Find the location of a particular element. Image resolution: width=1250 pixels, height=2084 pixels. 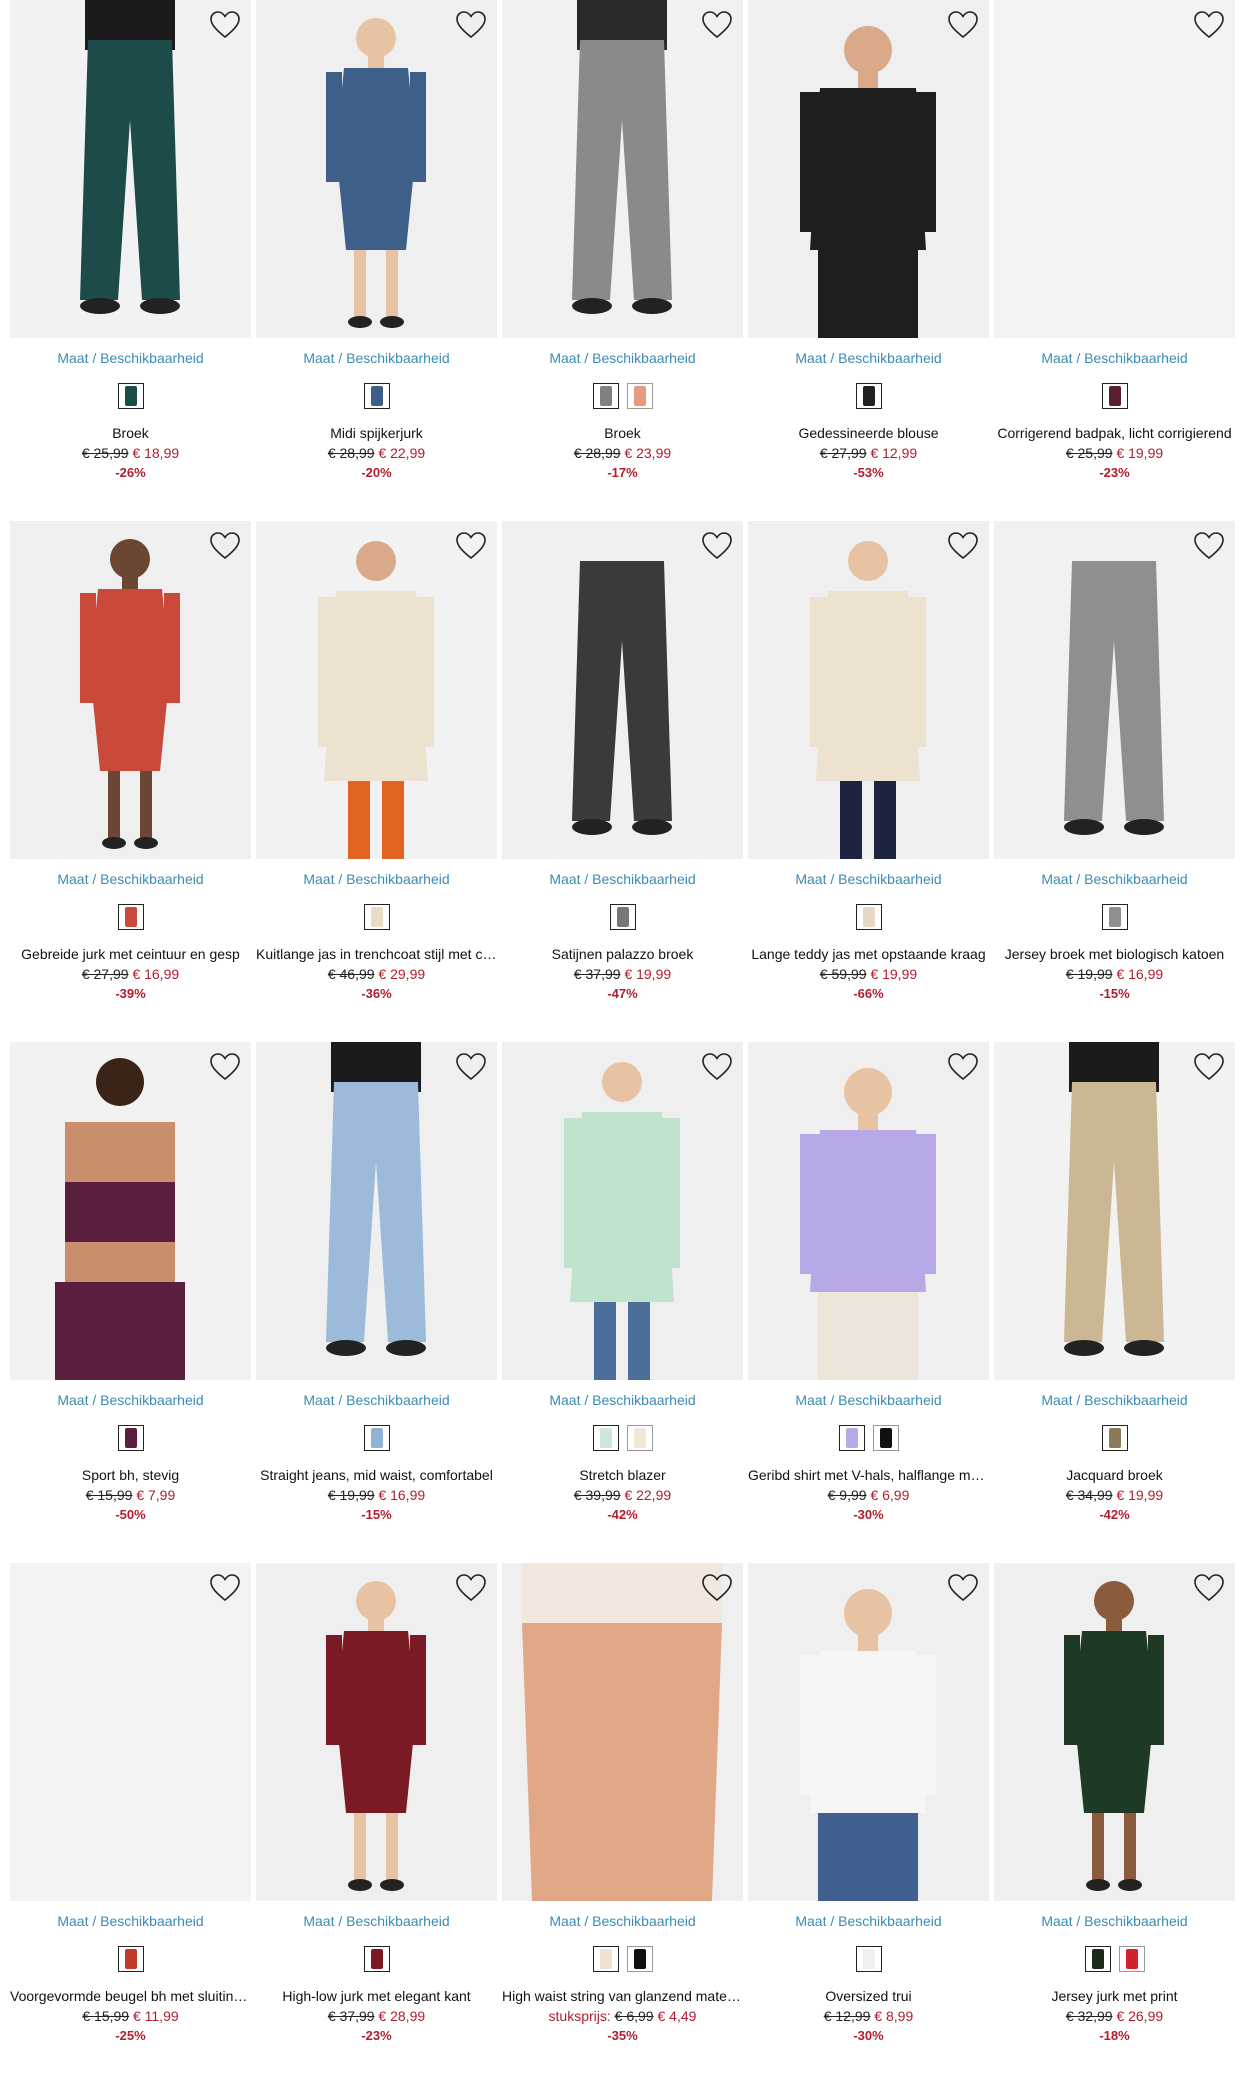

product-name: Corrigerend badpak, licht corrigierend is located at coordinates (1114, 433).